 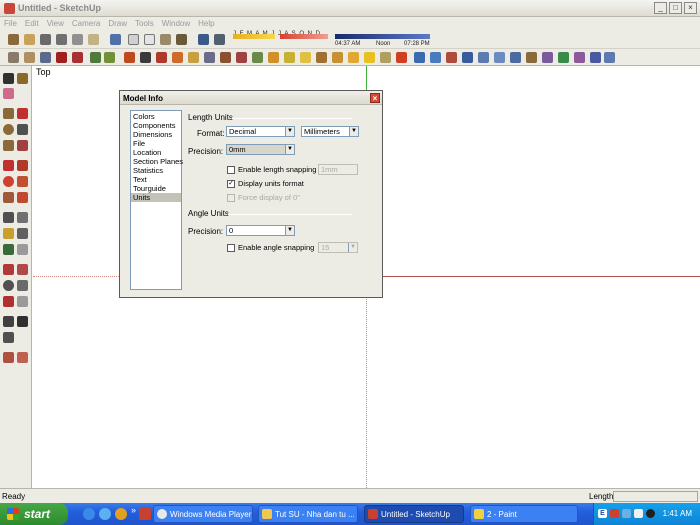 What do you see at coordinates (203, 39) in the screenshot?
I see `shadow-icon` at bounding box center [203, 39].